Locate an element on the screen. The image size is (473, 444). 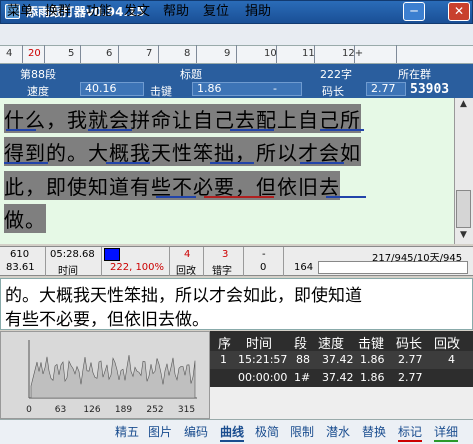
title-label: 标题 is located at coordinates (191, 74).